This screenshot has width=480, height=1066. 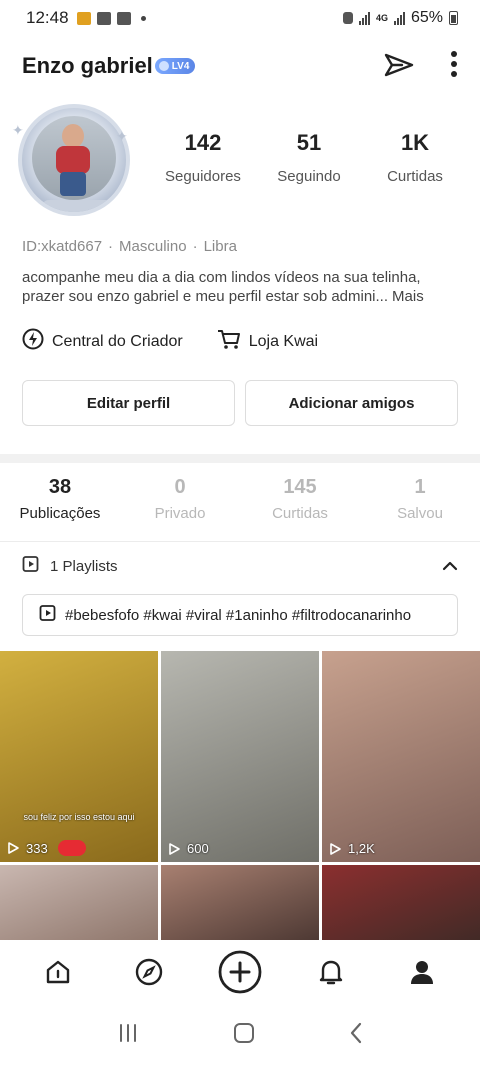 What do you see at coordinates (356, 1035) in the screenshot?
I see `back-icon` at bounding box center [356, 1035].